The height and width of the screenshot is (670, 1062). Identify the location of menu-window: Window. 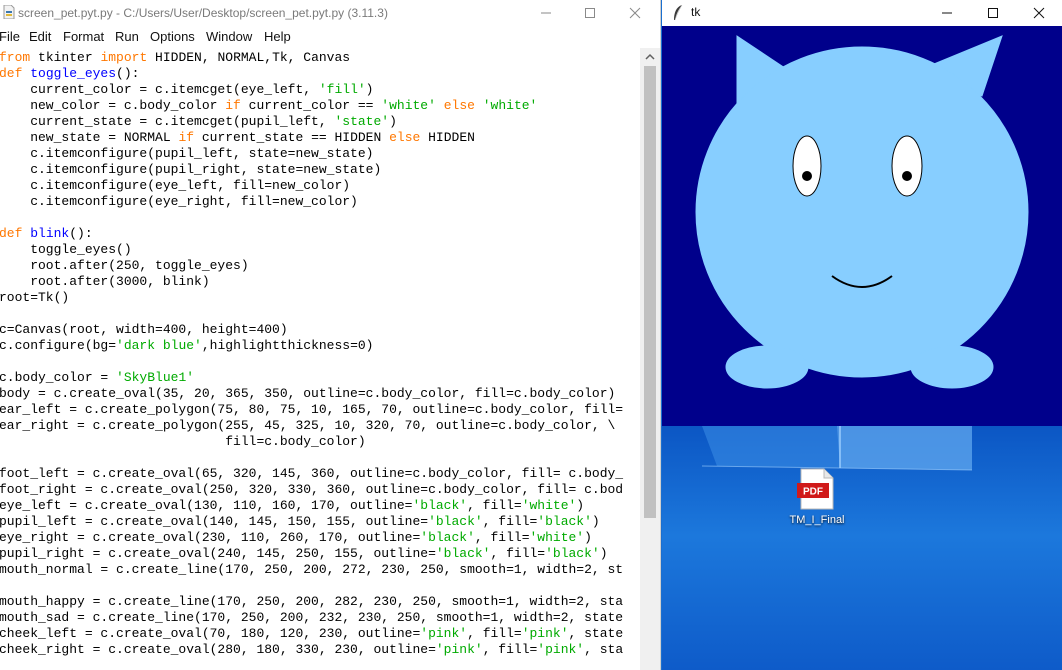
(229, 36).